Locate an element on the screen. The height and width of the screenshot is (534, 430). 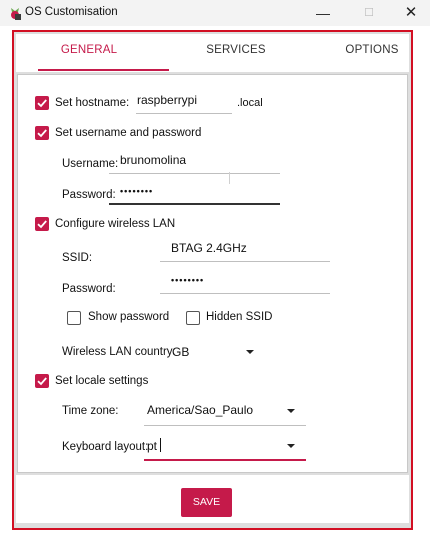
close-button: ✕ is located at coordinates (411, 13).